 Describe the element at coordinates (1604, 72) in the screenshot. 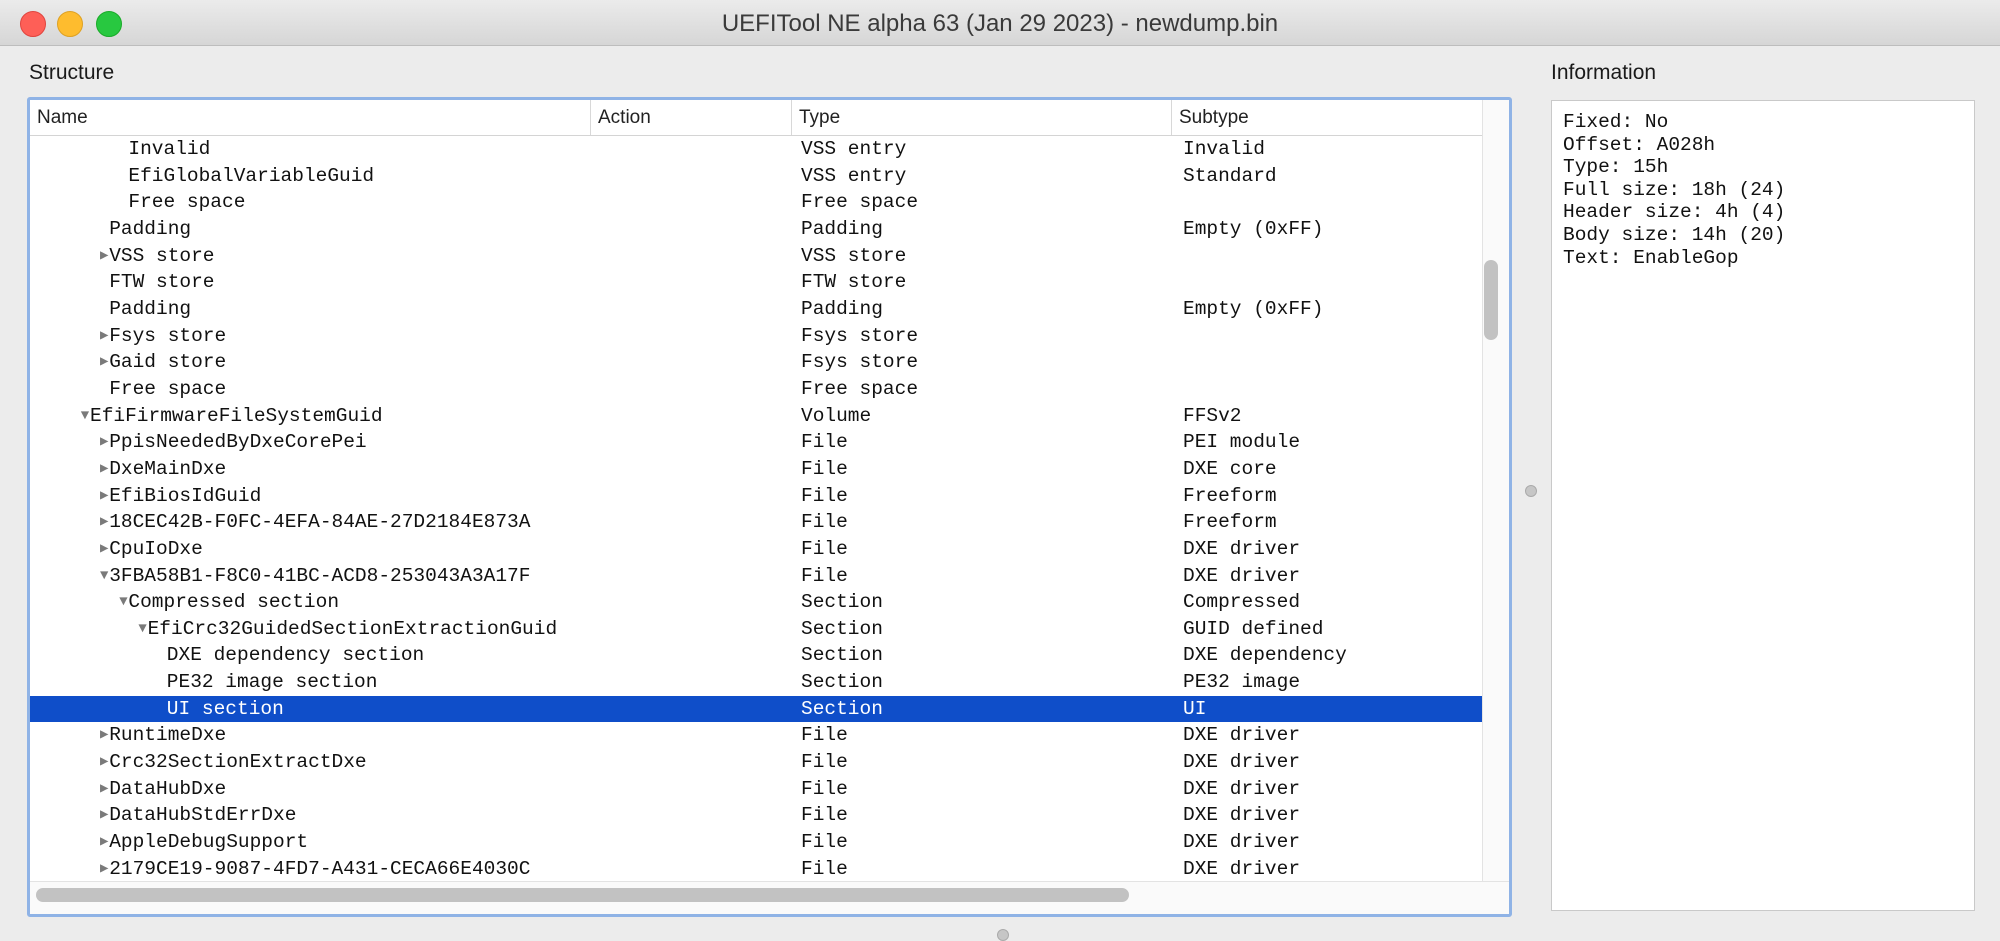

I see `information-pane-label: Information` at that location.